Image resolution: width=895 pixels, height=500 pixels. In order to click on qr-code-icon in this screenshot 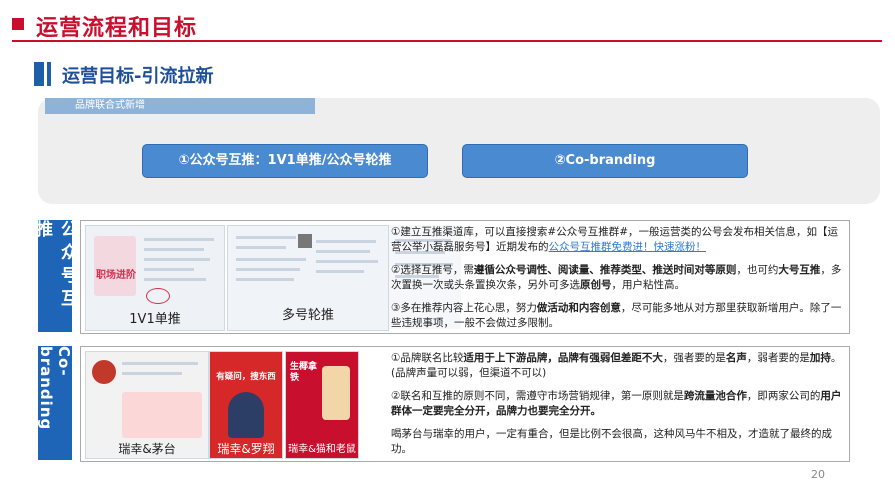, I will do `click(305, 241)`.